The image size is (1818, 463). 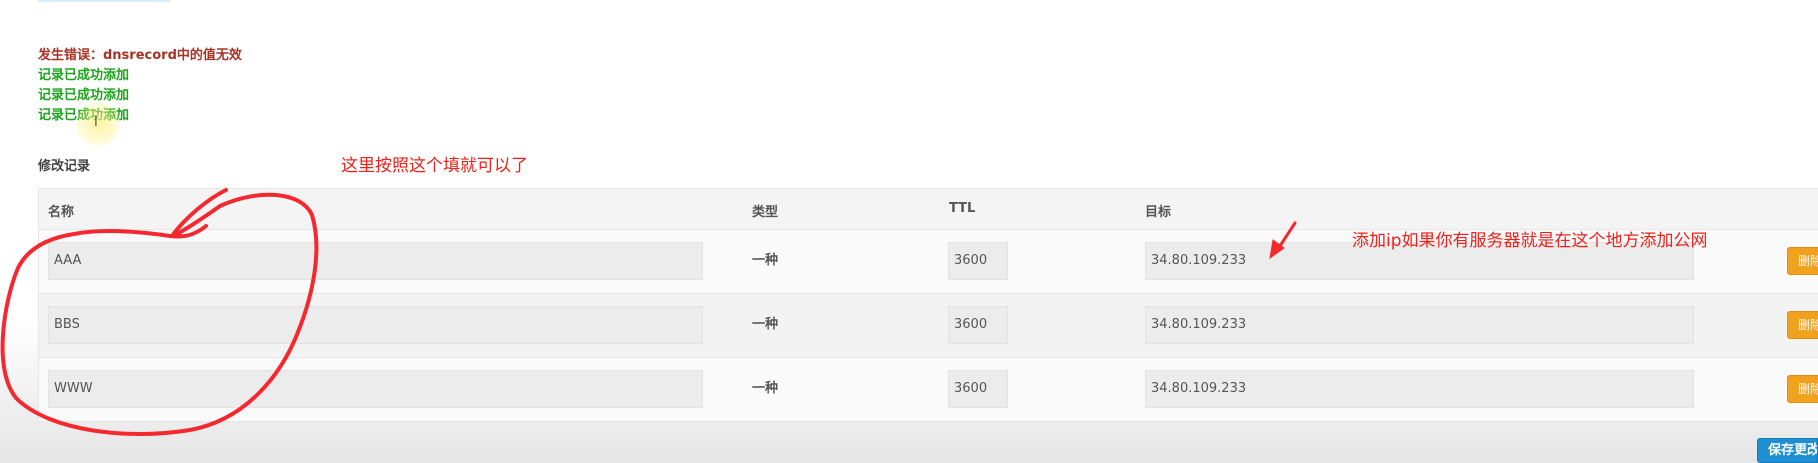 What do you see at coordinates (434, 166) in the screenshot?
I see `annotation-fill-hint: 这里按照这个填就可以了` at bounding box center [434, 166].